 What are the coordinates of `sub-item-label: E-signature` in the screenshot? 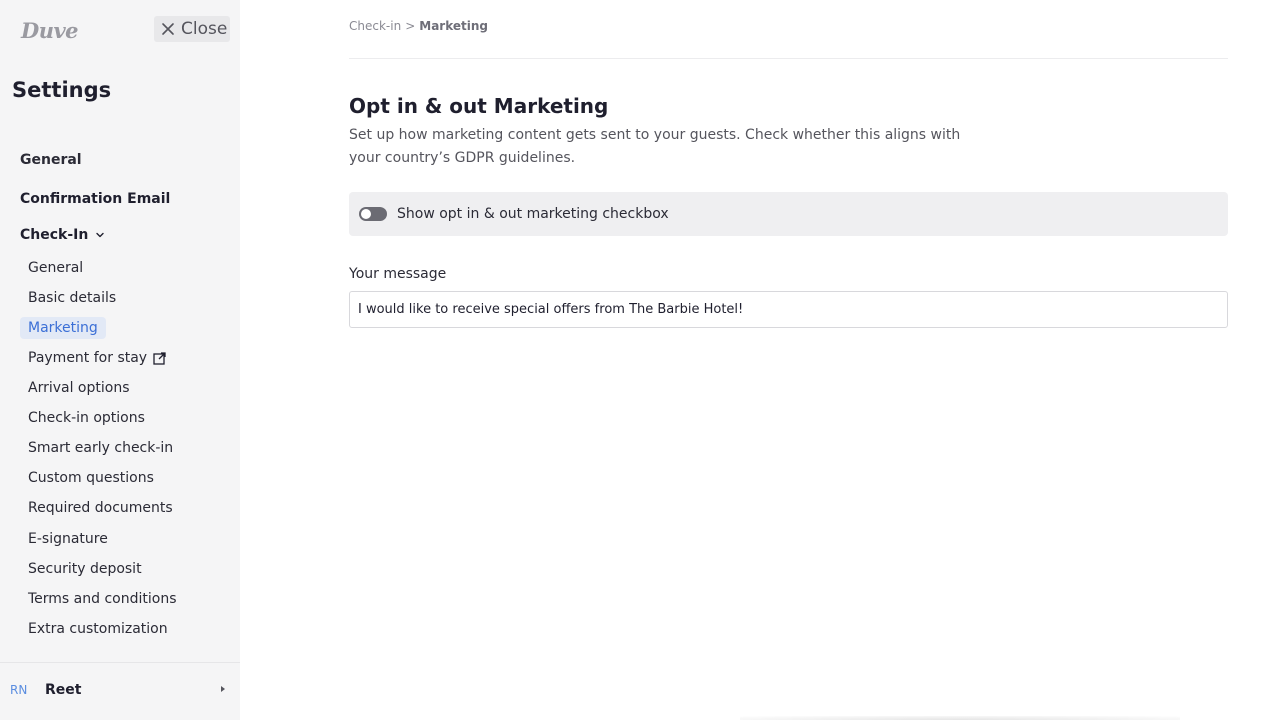 It's located at (68, 539).